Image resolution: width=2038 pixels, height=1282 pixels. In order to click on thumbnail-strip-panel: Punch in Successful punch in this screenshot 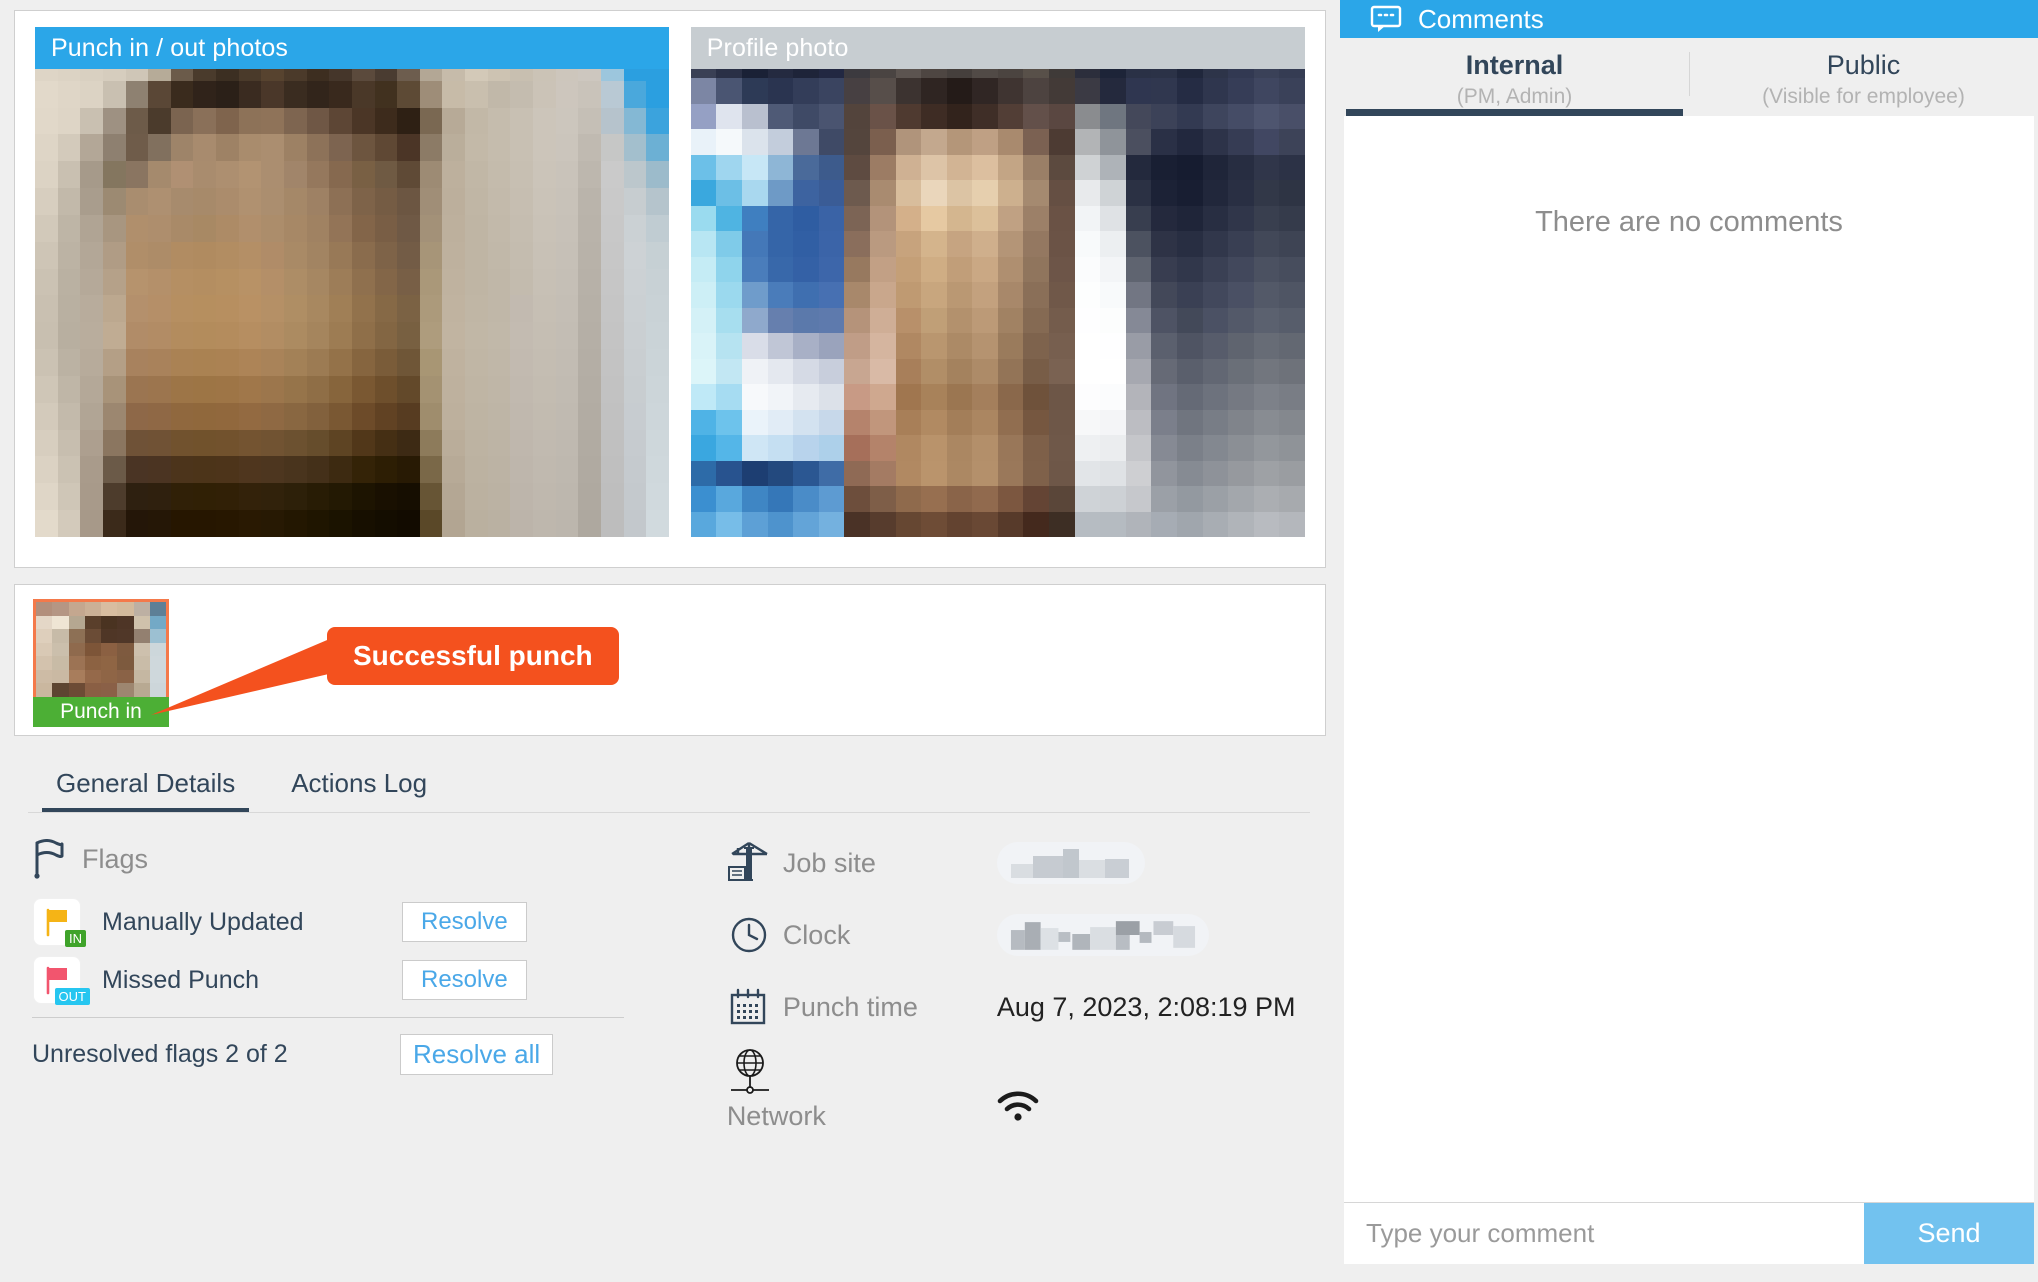, I will do `click(670, 660)`.